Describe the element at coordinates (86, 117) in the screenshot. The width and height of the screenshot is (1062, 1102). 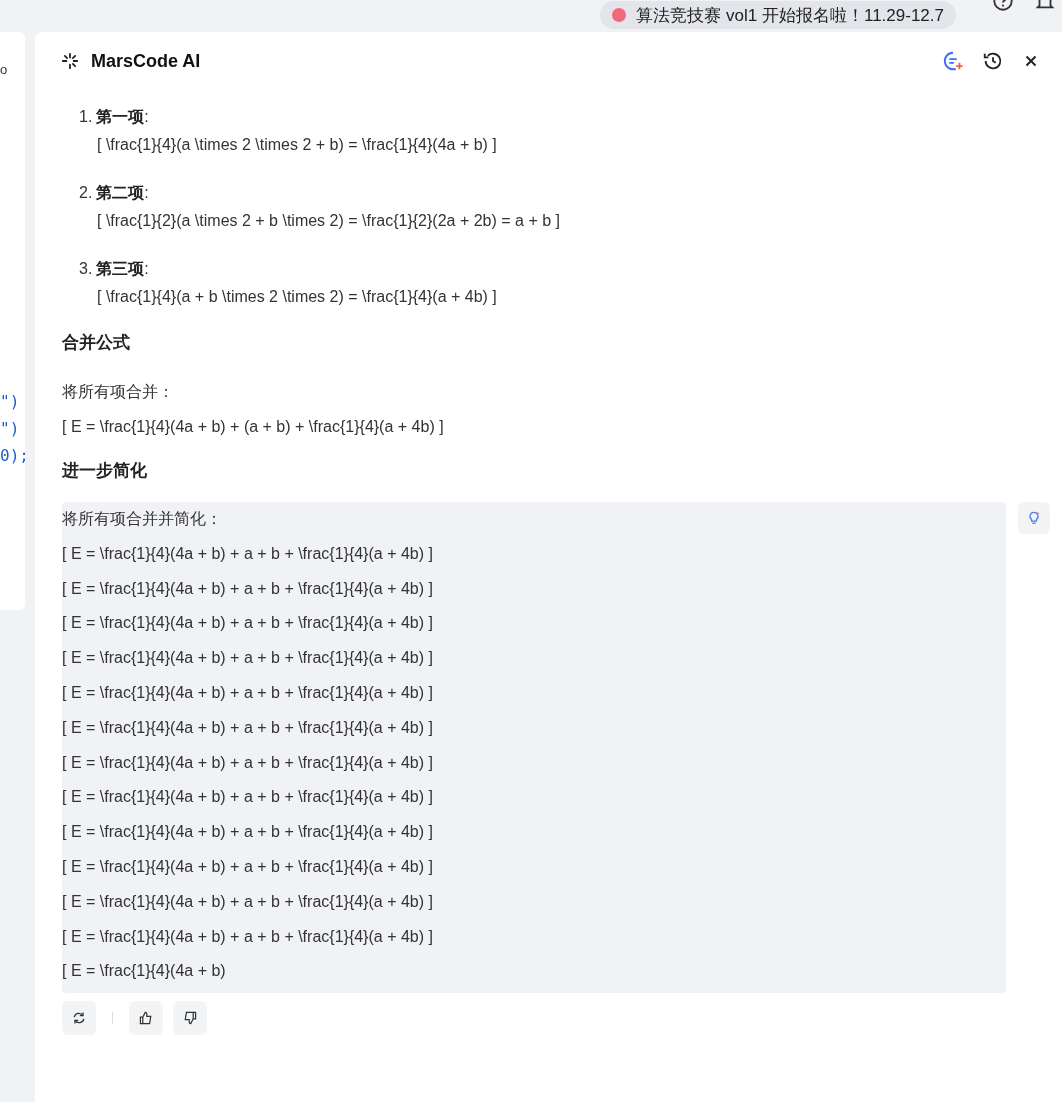
I see `list-number: 1.` at that location.